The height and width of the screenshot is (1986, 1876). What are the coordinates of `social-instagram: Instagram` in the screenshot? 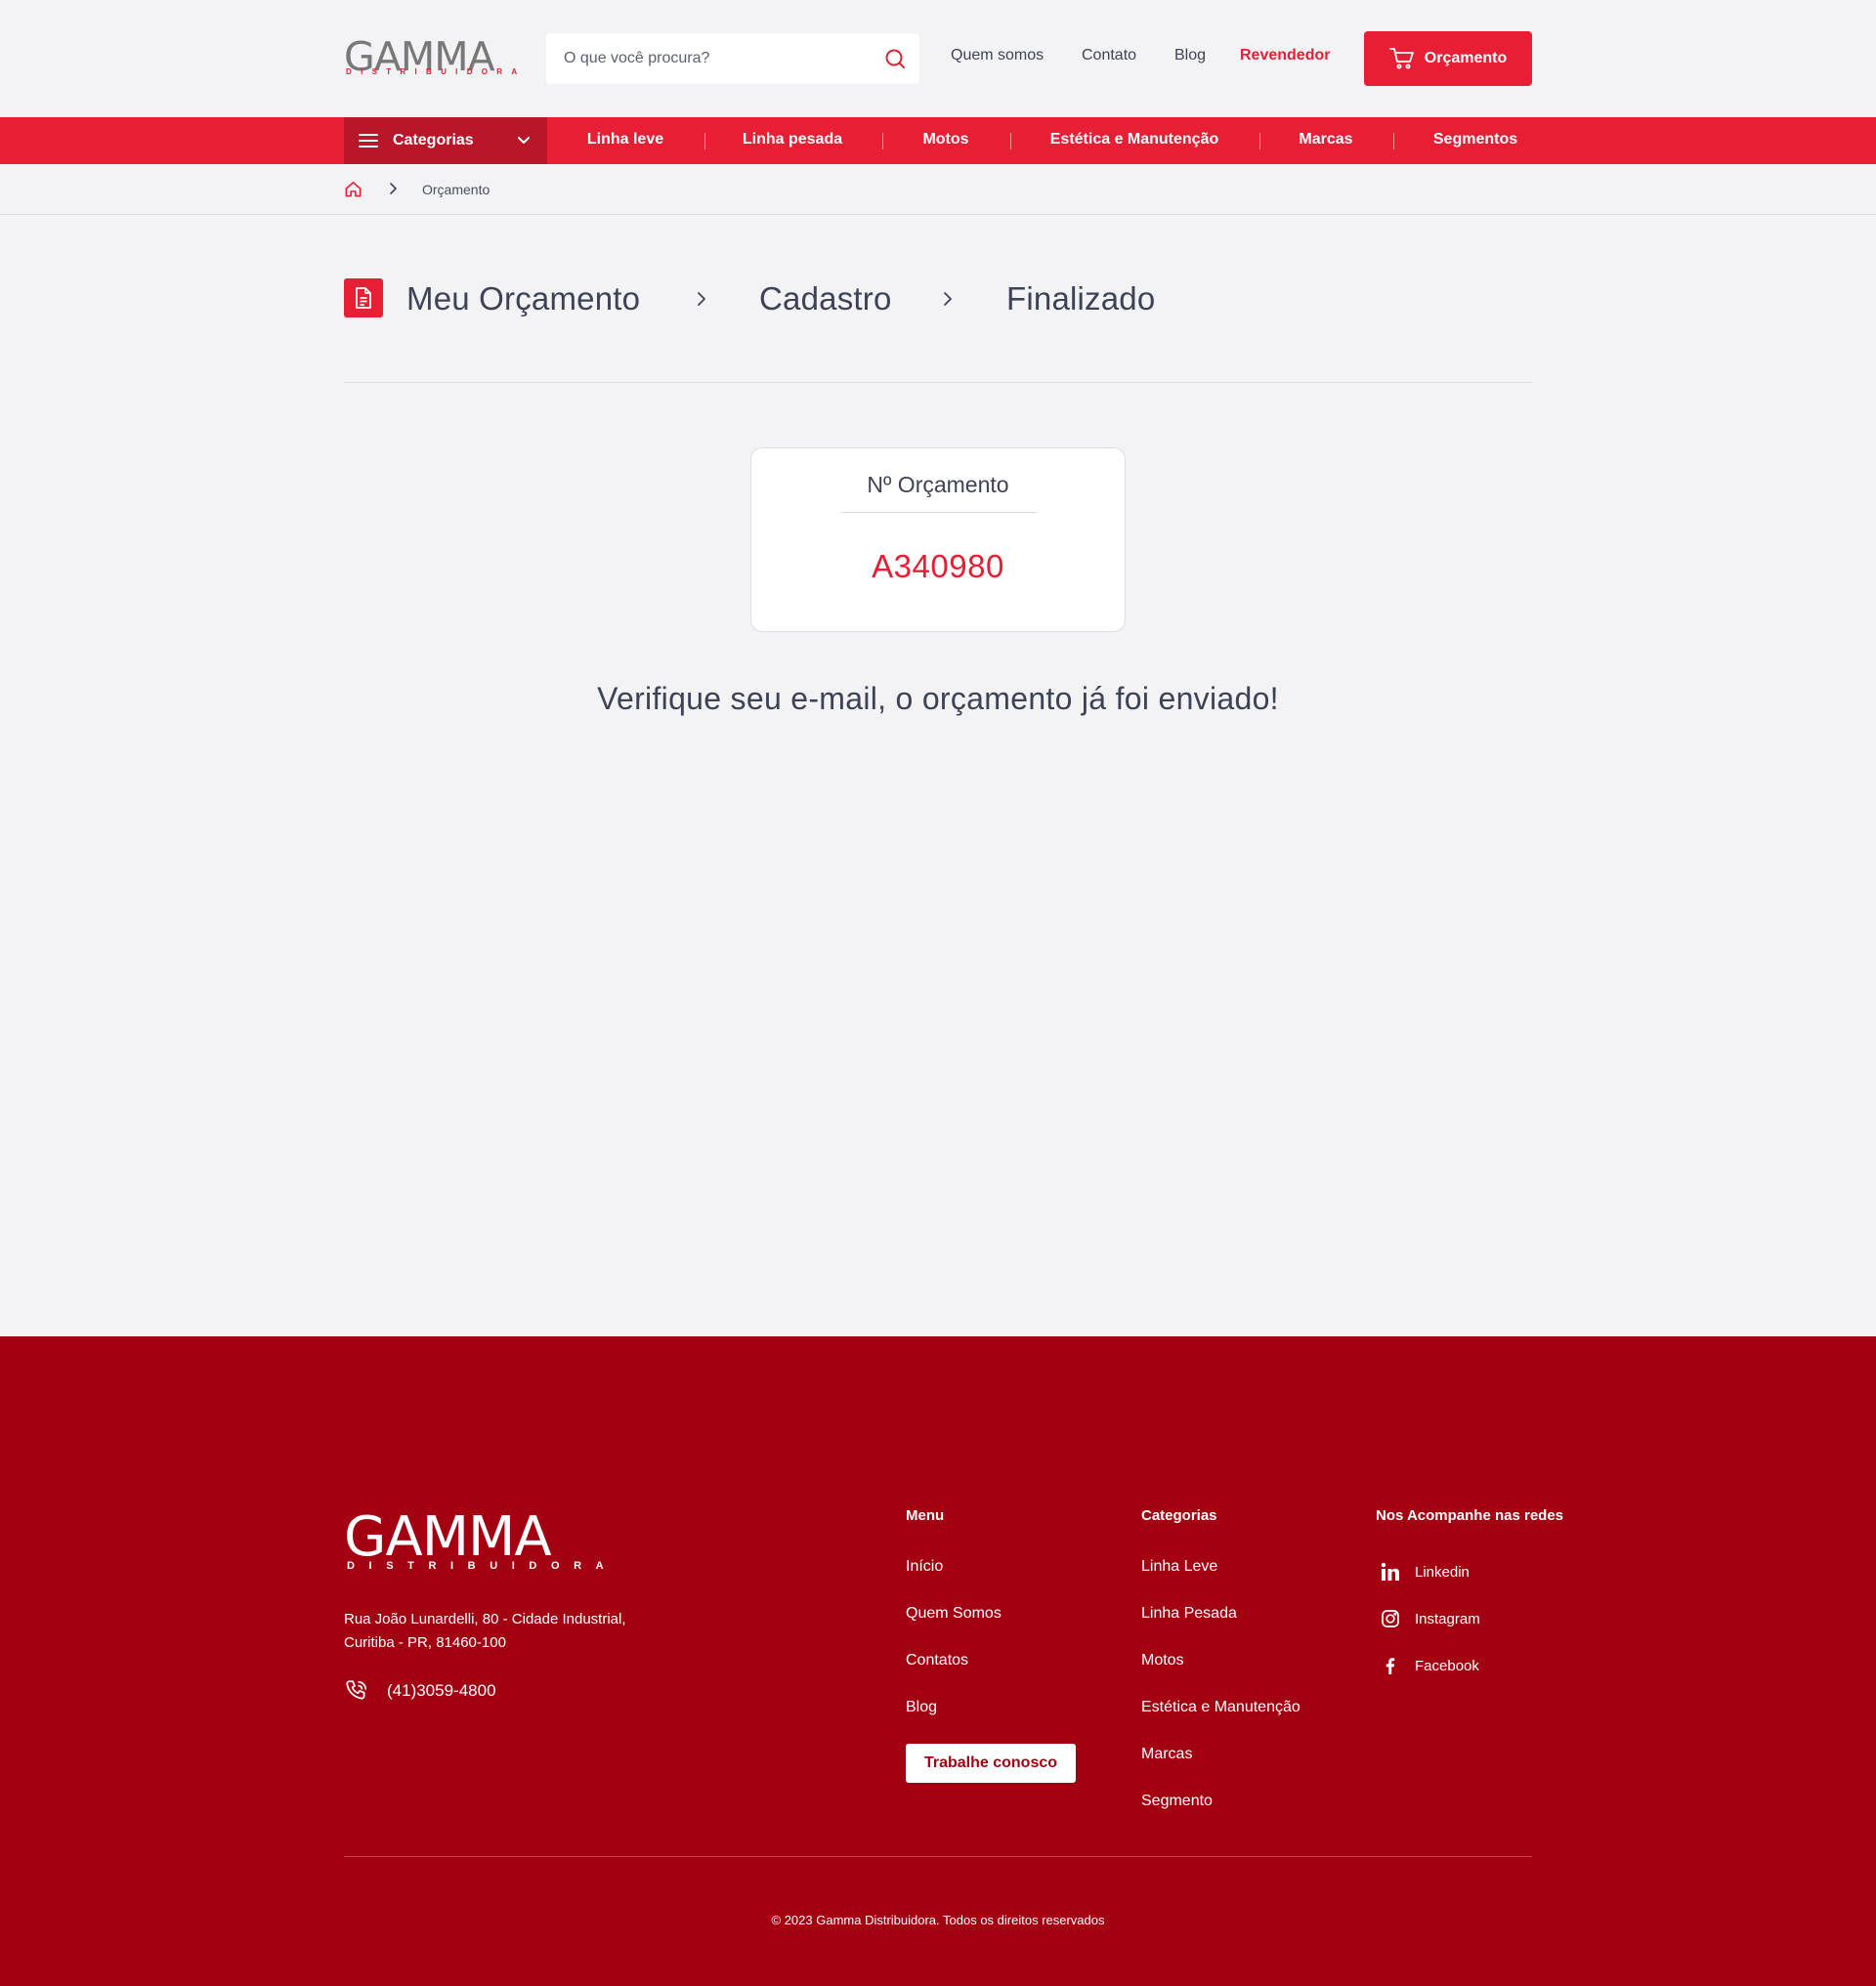 It's located at (1430, 1618).